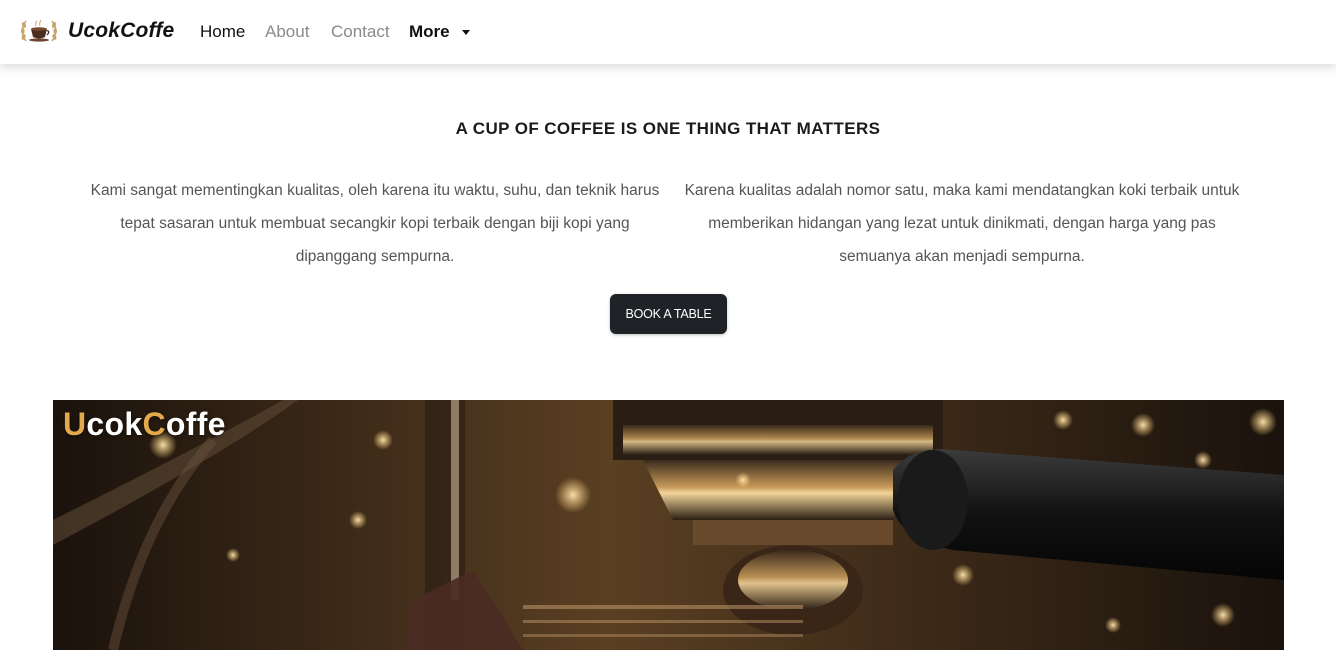 The width and height of the screenshot is (1336, 650). Describe the element at coordinates (121, 31) in the screenshot. I see `brand-name: UcokCoffe` at that location.